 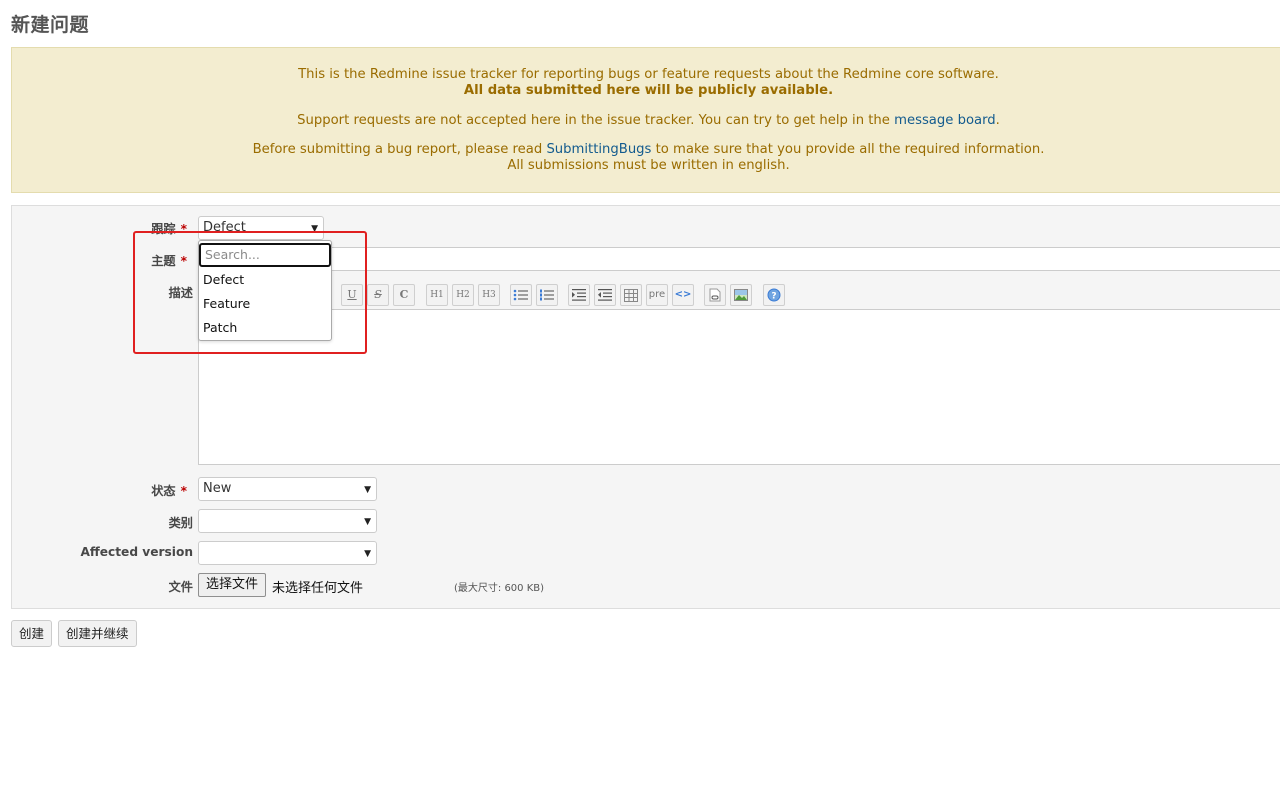 I want to click on underline-button: U, so click(x=352, y=295).